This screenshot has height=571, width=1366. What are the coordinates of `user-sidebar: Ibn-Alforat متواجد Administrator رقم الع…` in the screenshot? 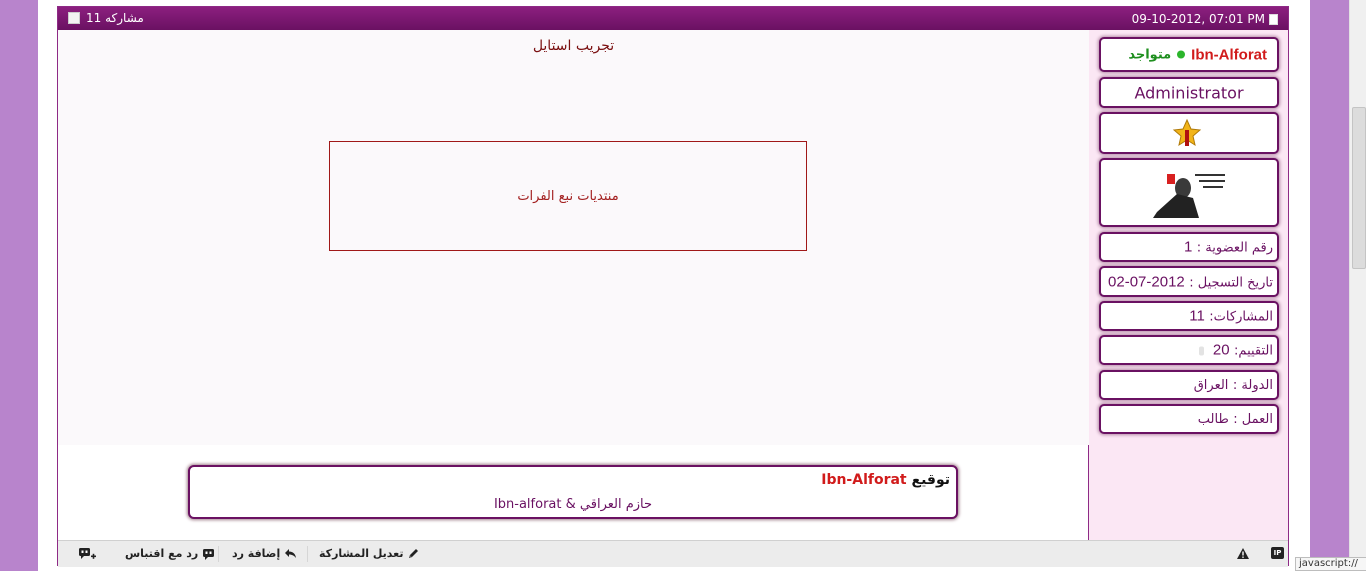 It's located at (1188, 285).